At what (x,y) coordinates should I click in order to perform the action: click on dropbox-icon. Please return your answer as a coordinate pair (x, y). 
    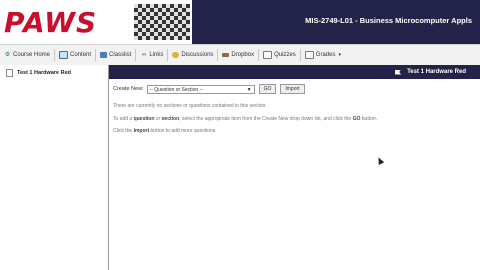
    Looking at the image, I should click on (226, 55).